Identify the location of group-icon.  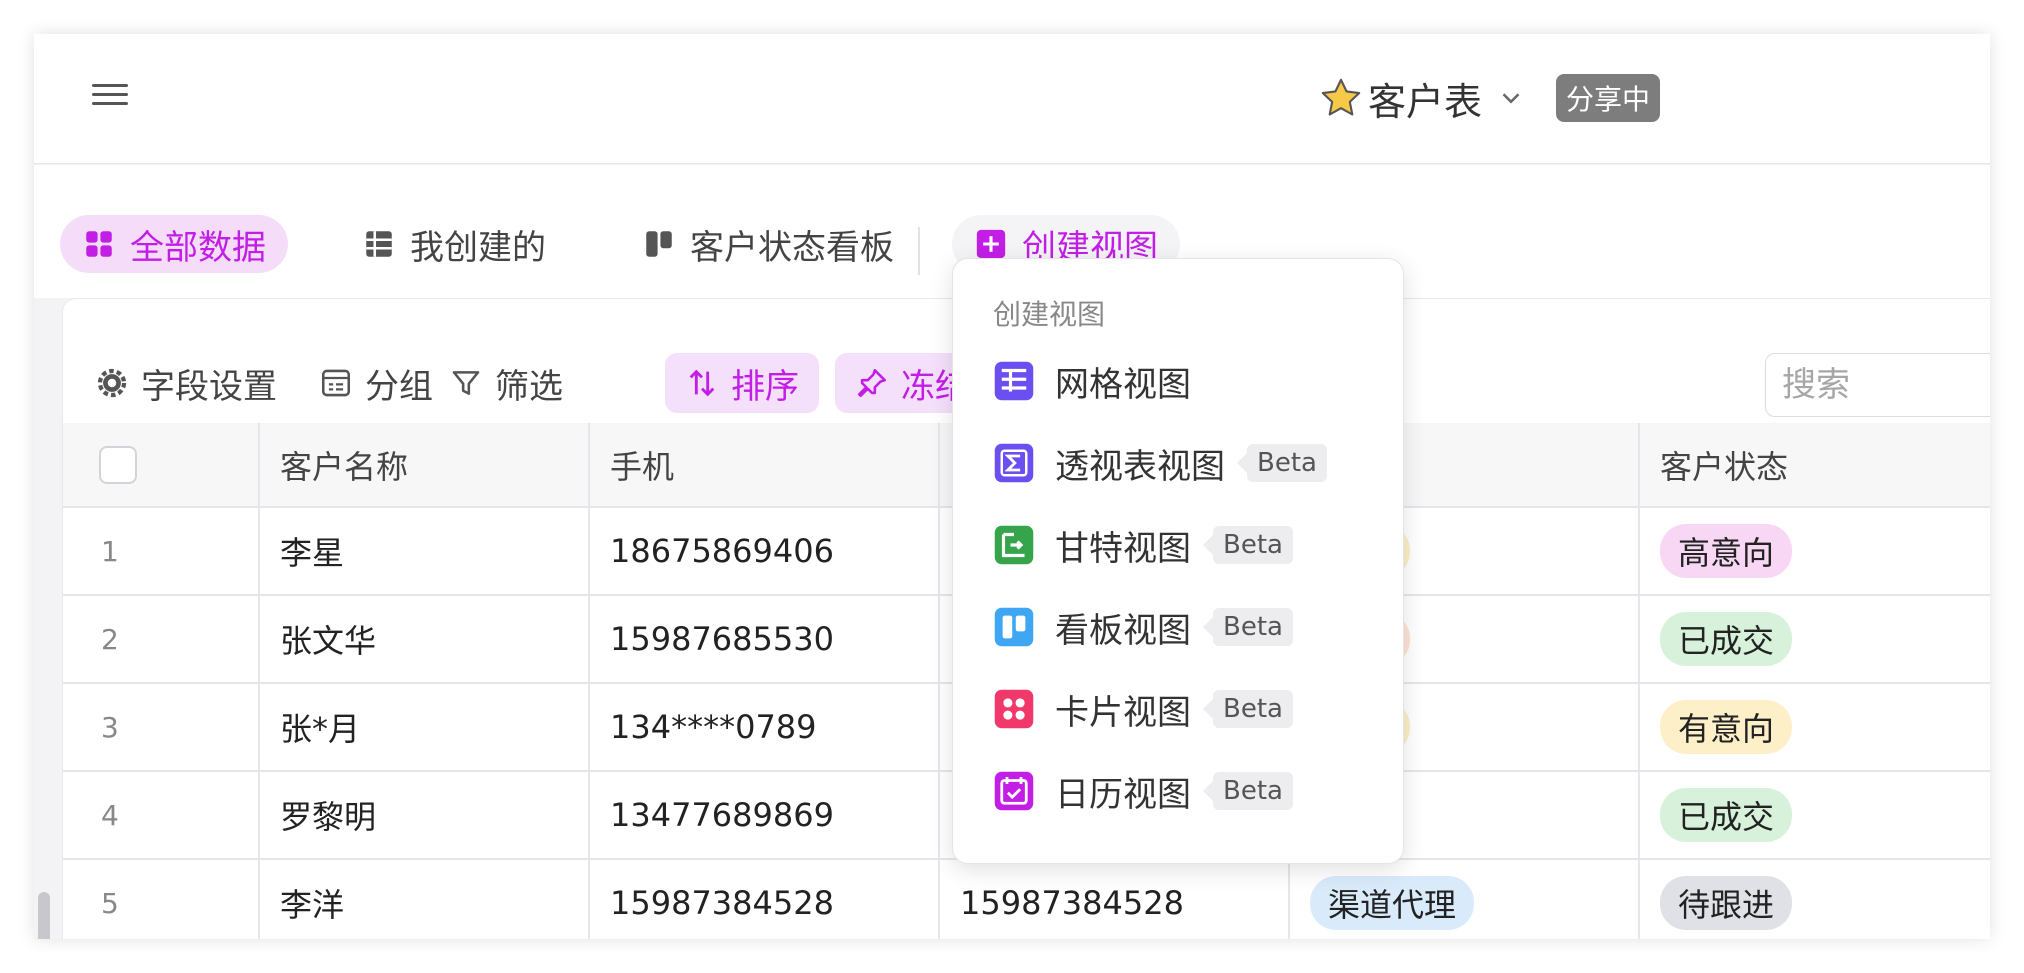
(336, 383).